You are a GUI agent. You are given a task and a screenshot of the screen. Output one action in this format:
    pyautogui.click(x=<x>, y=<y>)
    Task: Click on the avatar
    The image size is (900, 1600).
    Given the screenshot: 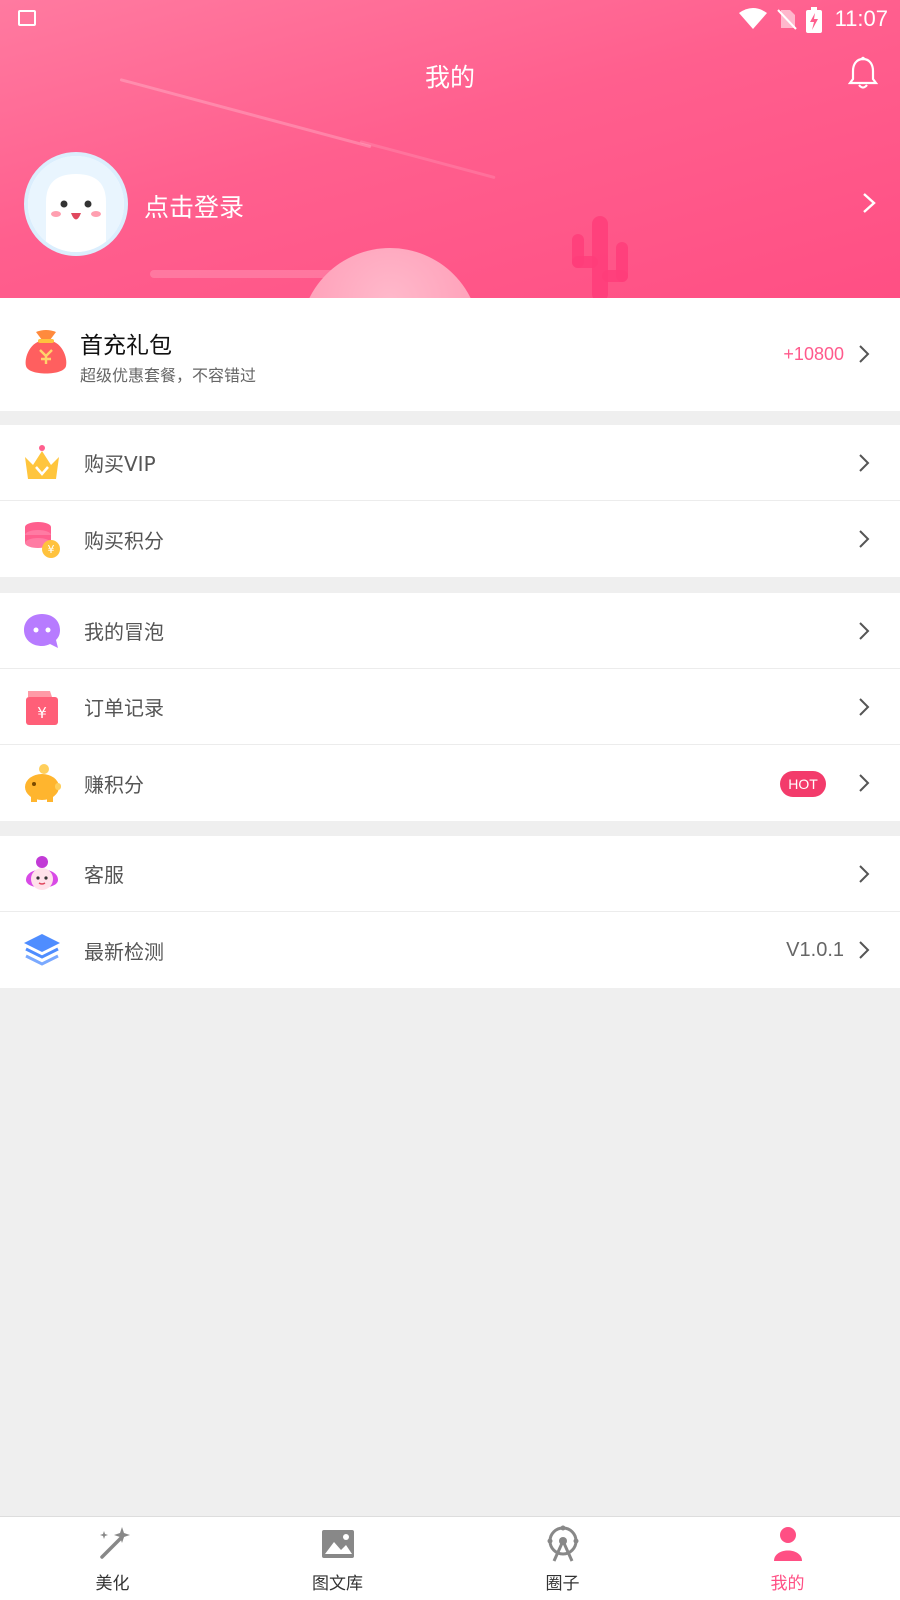 What is the action you would take?
    pyautogui.click(x=76, y=204)
    